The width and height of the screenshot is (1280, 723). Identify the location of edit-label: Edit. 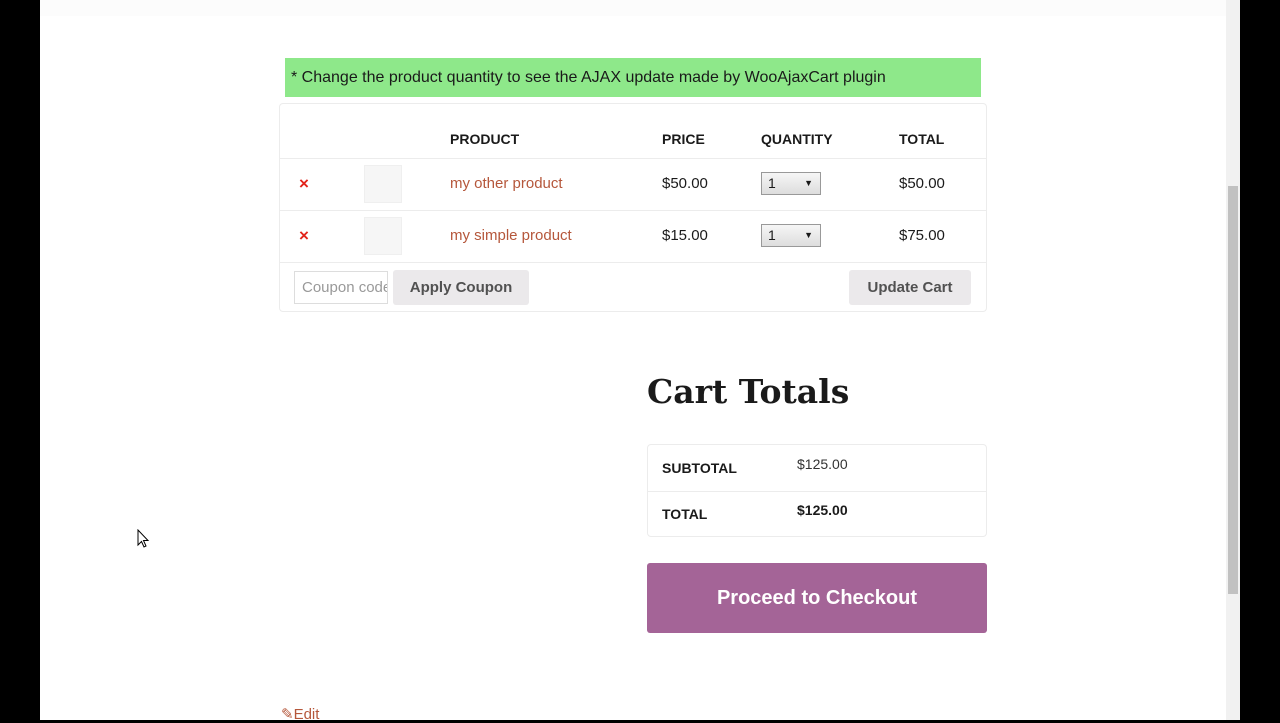
(306, 714).